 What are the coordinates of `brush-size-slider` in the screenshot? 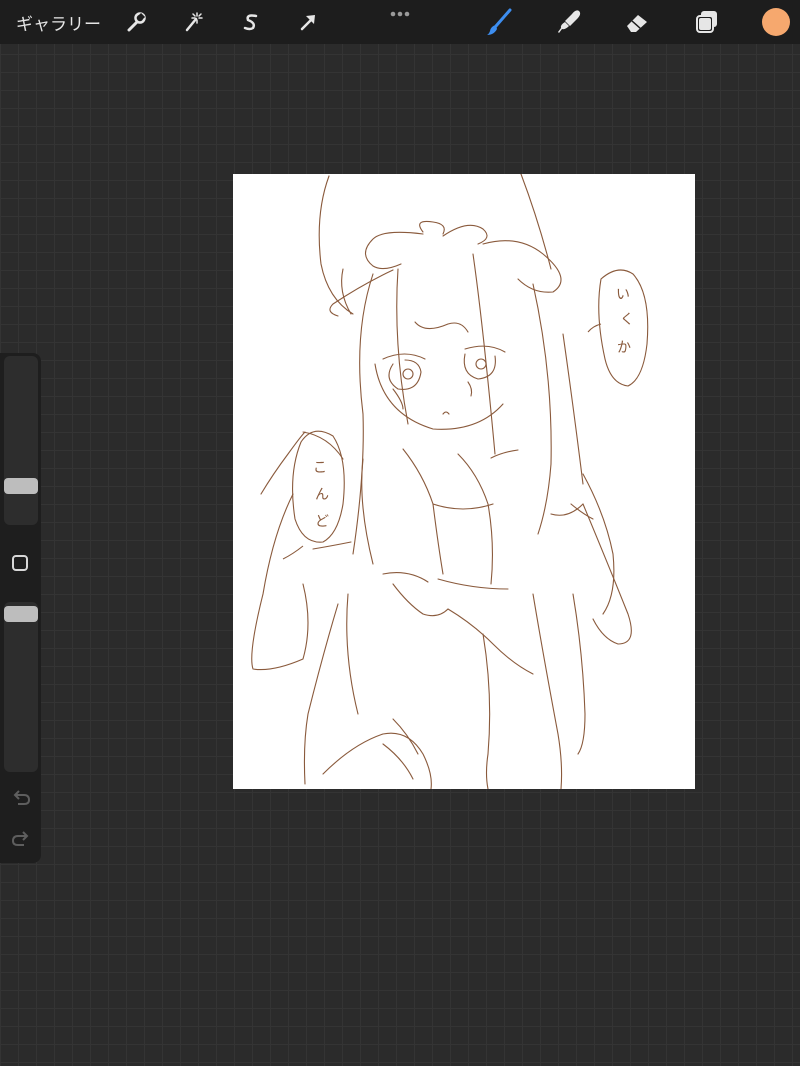 It's located at (21, 440).